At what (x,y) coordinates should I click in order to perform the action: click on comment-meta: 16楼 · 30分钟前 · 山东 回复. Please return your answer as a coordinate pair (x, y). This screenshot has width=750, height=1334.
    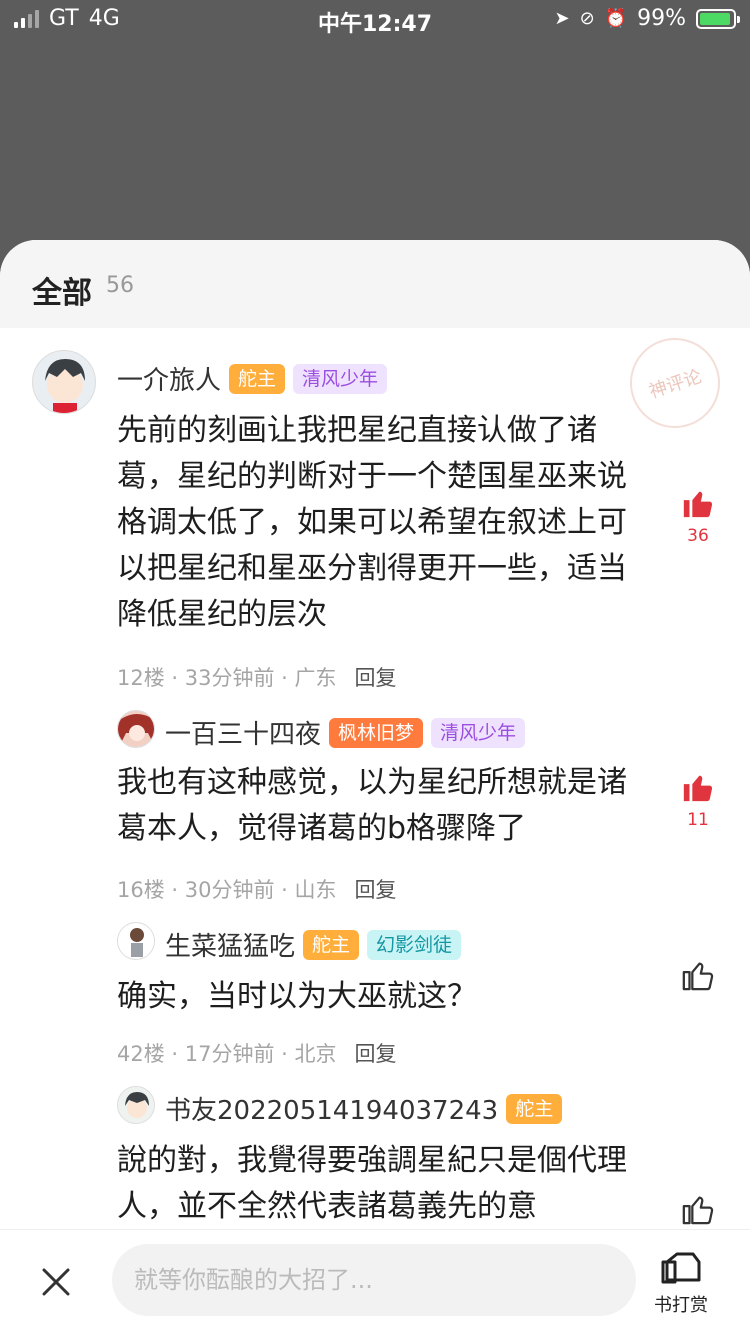
    Looking at the image, I should click on (257, 889).